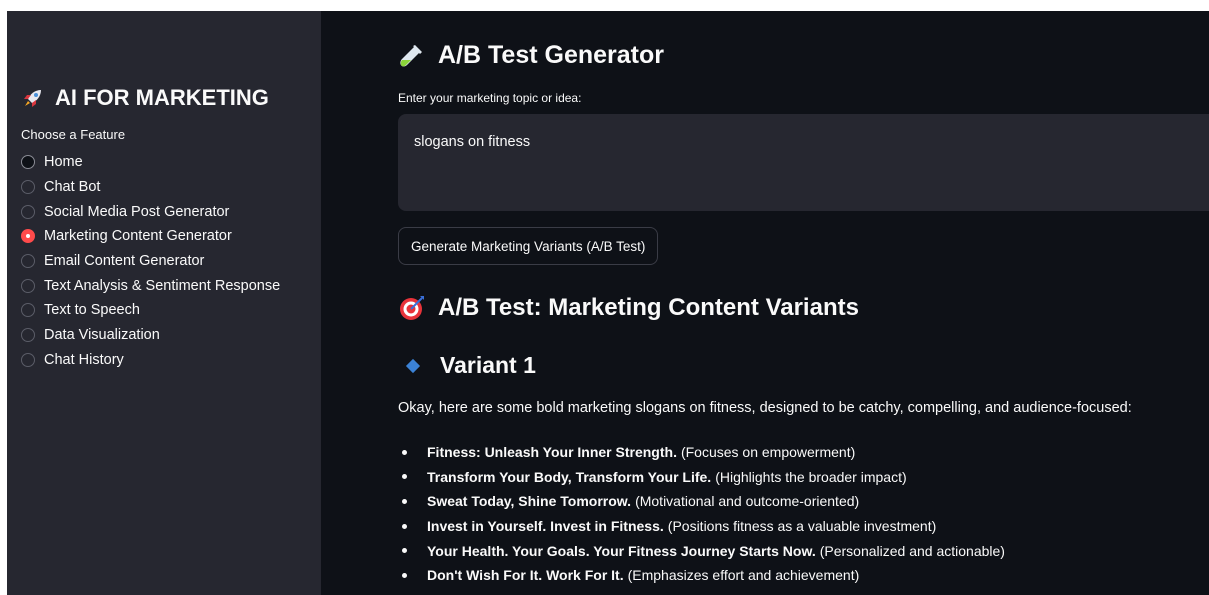  Describe the element at coordinates (811, 476) in the screenshot. I see `slogan-note: (Highlights the broader impact)` at that location.